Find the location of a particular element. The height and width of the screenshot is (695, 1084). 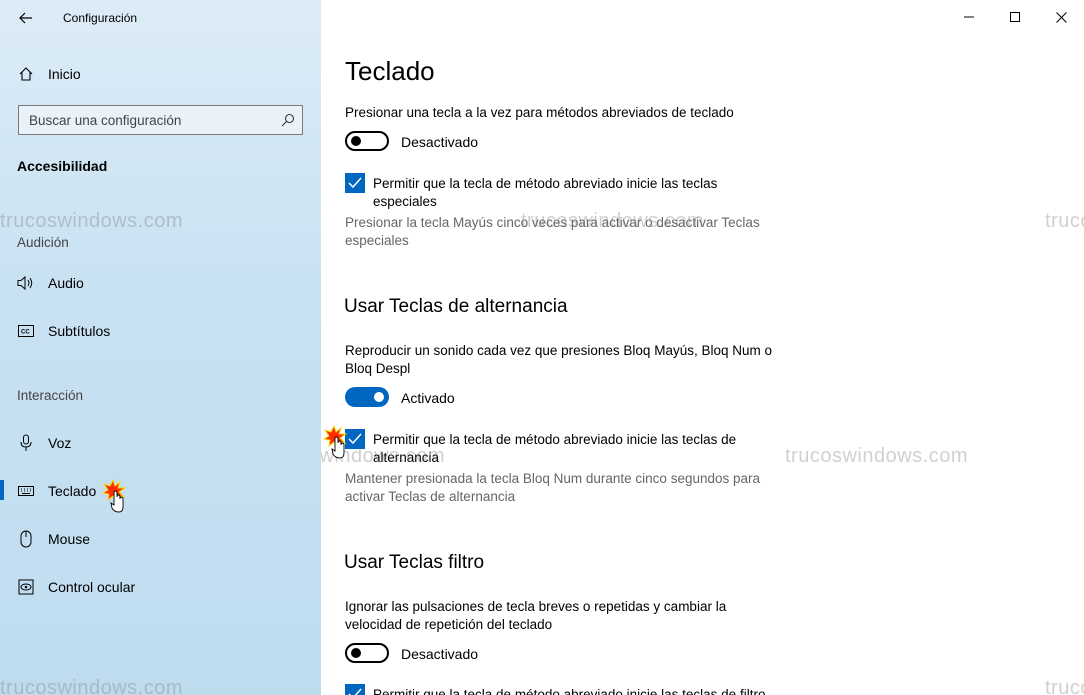

maximize-button is located at coordinates (1015, 17).